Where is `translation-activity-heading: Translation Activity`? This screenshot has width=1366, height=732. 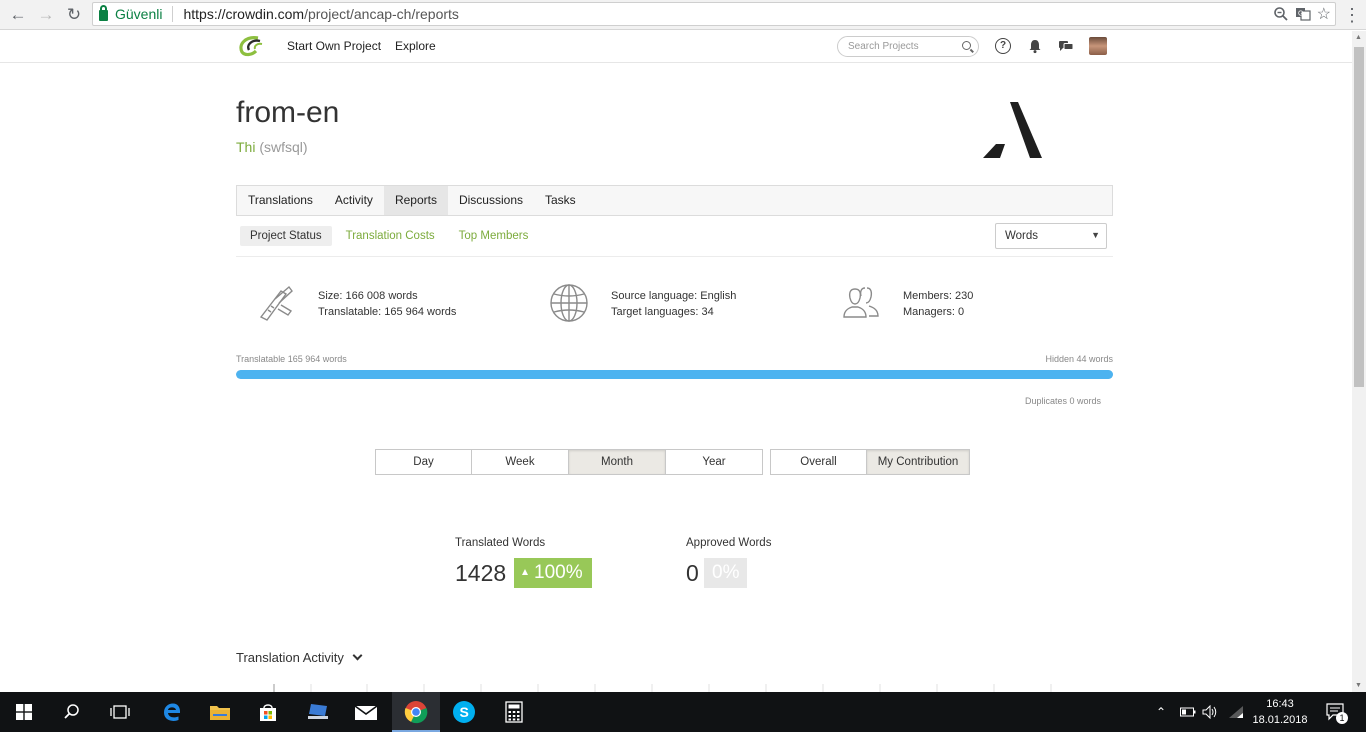
translation-activity-heading: Translation Activity is located at coordinates (299, 657).